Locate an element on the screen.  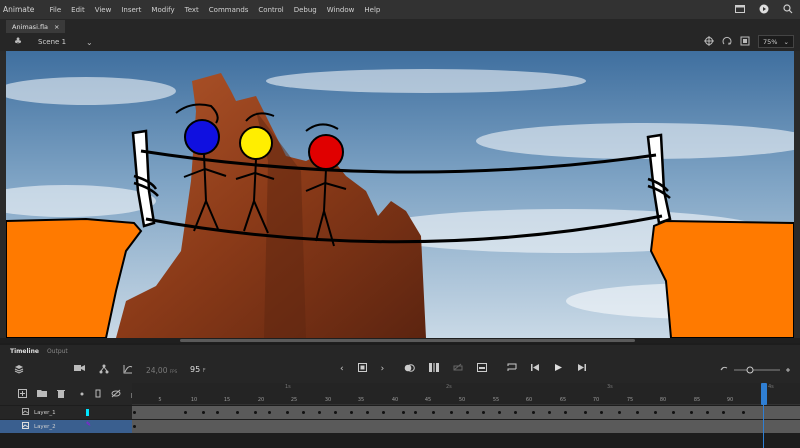
play-icon is located at coordinates (558, 369).